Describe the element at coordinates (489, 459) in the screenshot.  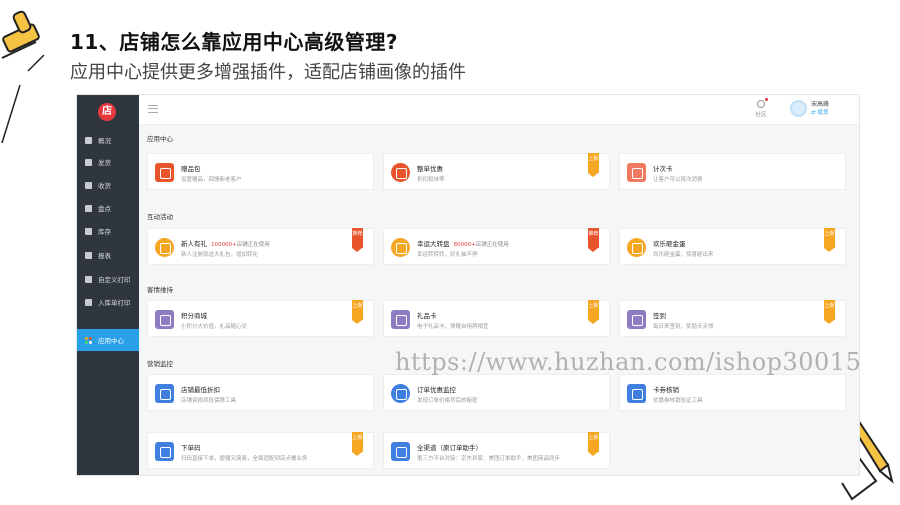
I see `app-card-desc: 第三方平台对接：京东到家、美团订单助手、美团商品同步` at that location.